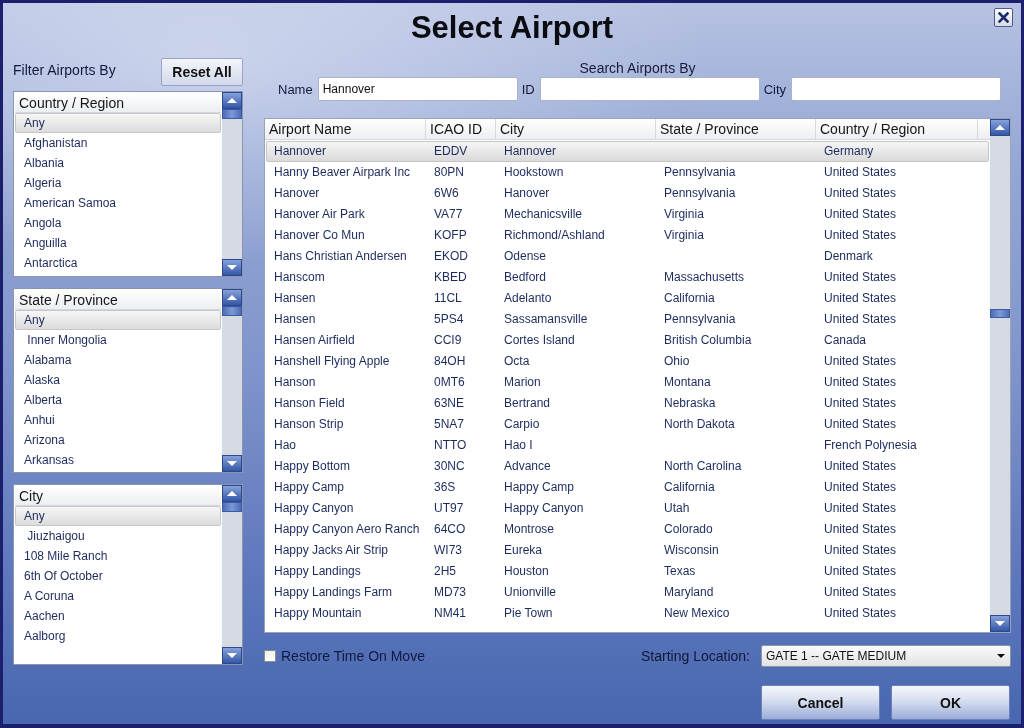 This screenshot has height=728, width=1024. What do you see at coordinates (637, 68) in the screenshot?
I see `search-title: Search Airports By` at bounding box center [637, 68].